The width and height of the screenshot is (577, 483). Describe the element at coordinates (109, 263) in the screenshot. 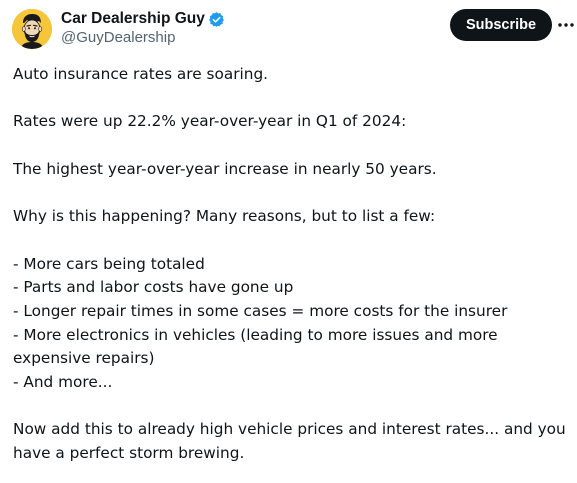

I see `list-item: - More cars being totaled` at that location.